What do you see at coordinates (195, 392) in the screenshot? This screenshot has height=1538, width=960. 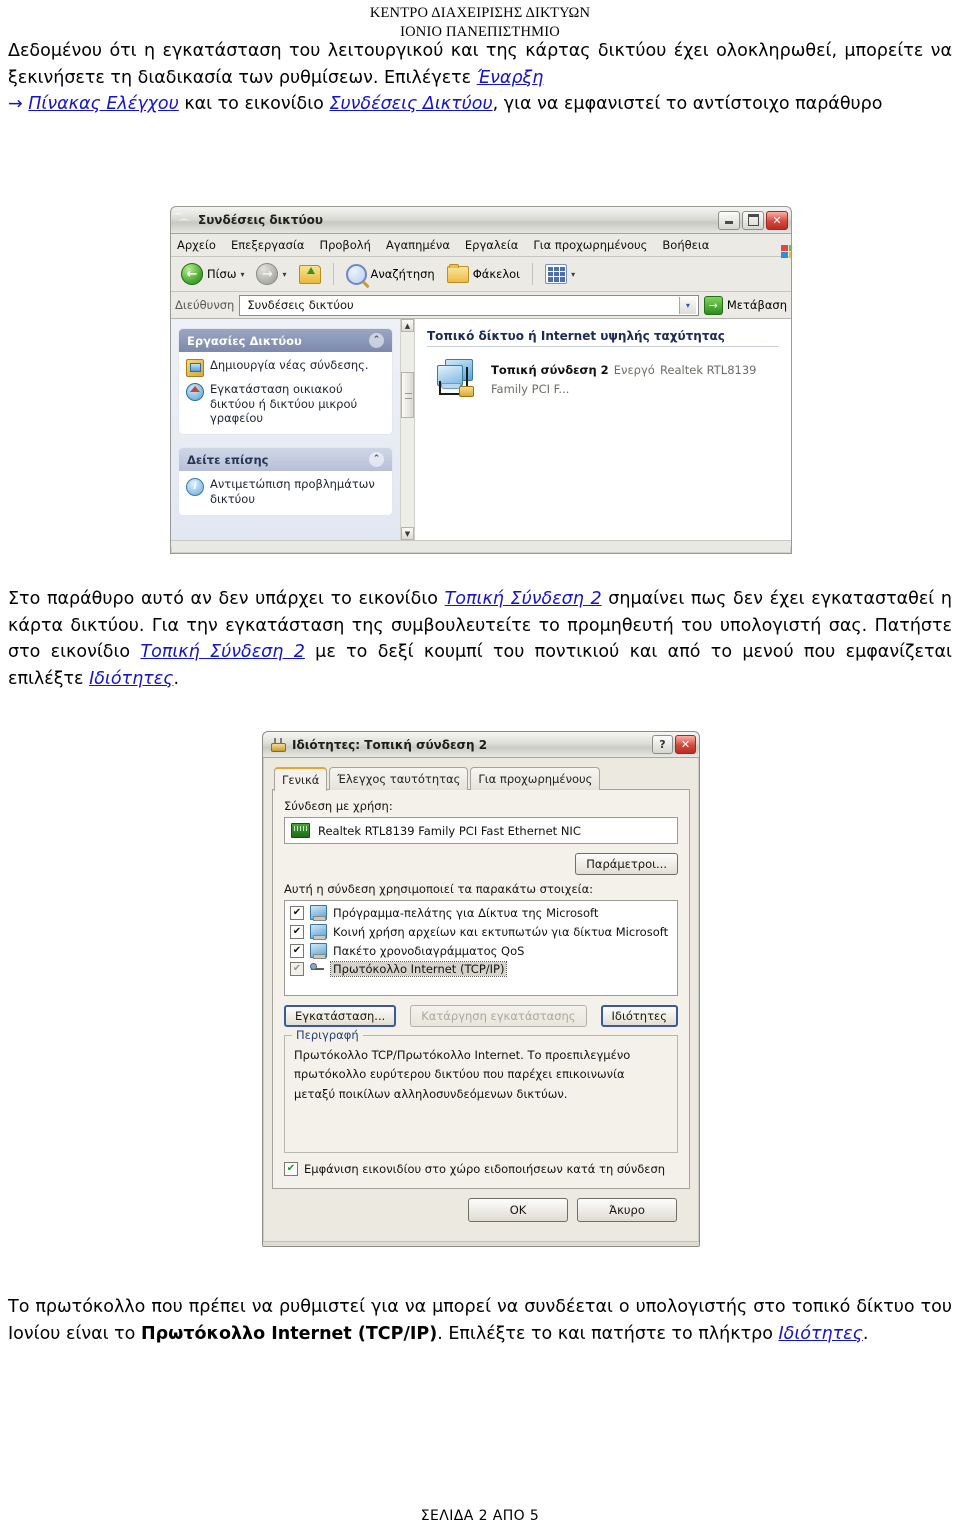 I see `home-network-icon` at bounding box center [195, 392].